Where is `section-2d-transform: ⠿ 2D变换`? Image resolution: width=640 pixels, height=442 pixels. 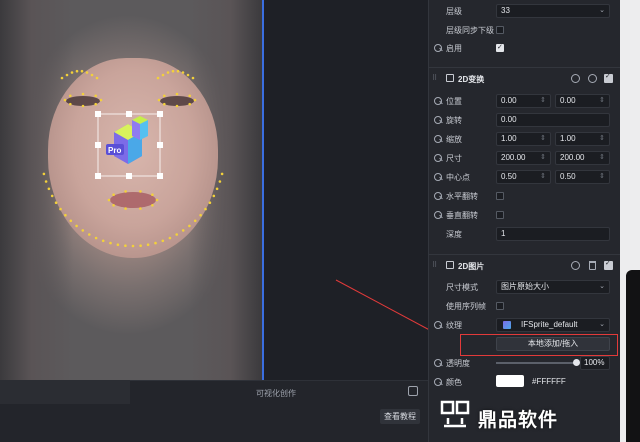 section-2d-transform: ⠿ 2D变换 is located at coordinates (524, 78).